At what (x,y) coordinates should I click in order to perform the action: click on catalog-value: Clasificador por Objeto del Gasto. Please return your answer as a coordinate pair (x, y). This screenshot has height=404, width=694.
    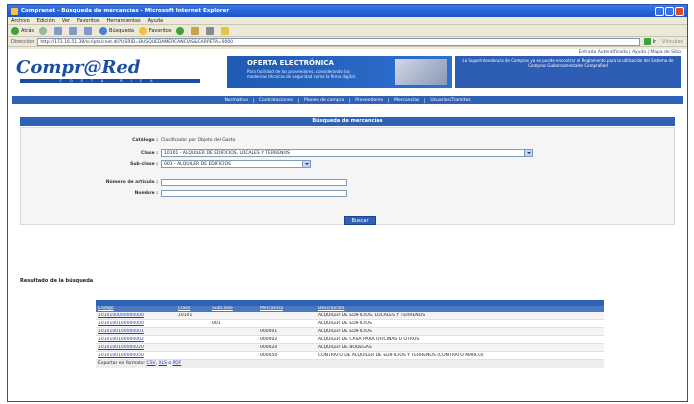
    Looking at the image, I should click on (198, 140).